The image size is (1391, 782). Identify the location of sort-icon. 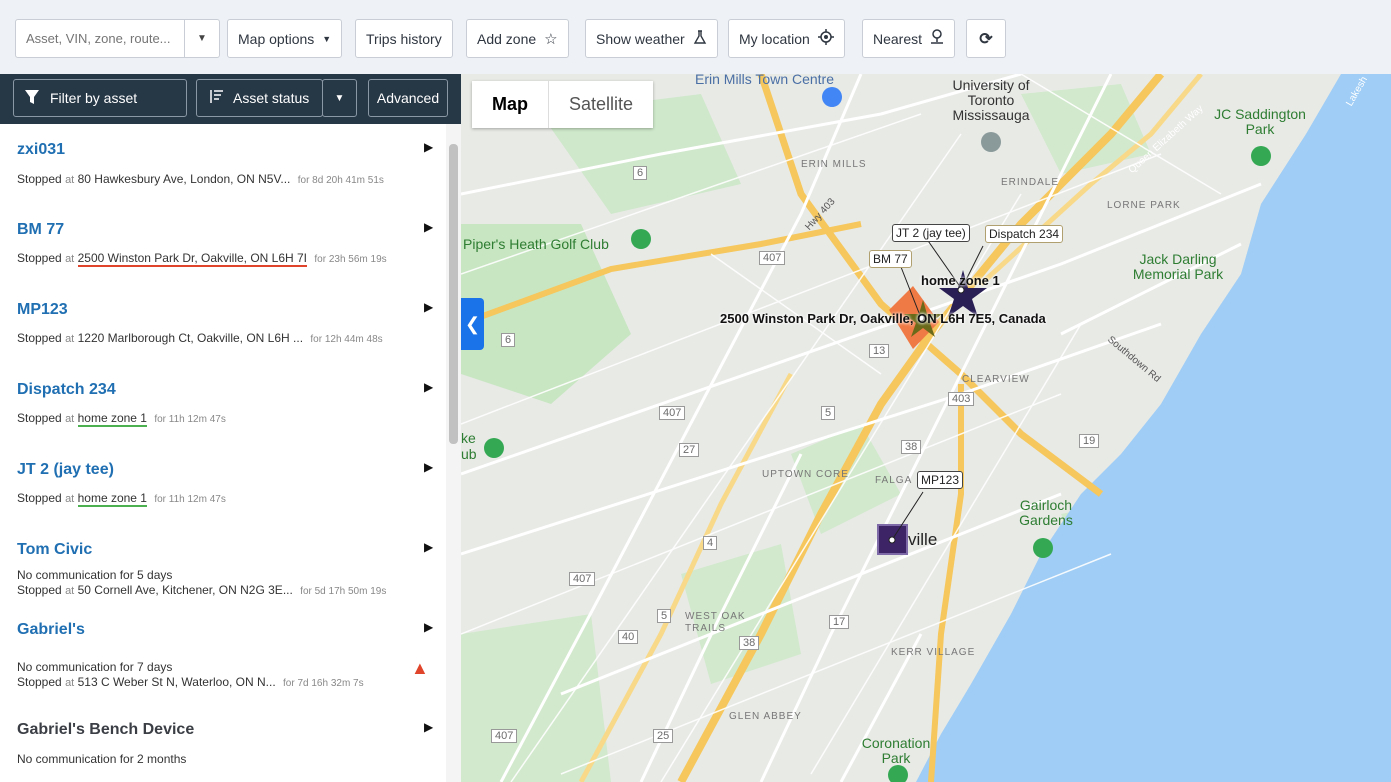
(216, 98).